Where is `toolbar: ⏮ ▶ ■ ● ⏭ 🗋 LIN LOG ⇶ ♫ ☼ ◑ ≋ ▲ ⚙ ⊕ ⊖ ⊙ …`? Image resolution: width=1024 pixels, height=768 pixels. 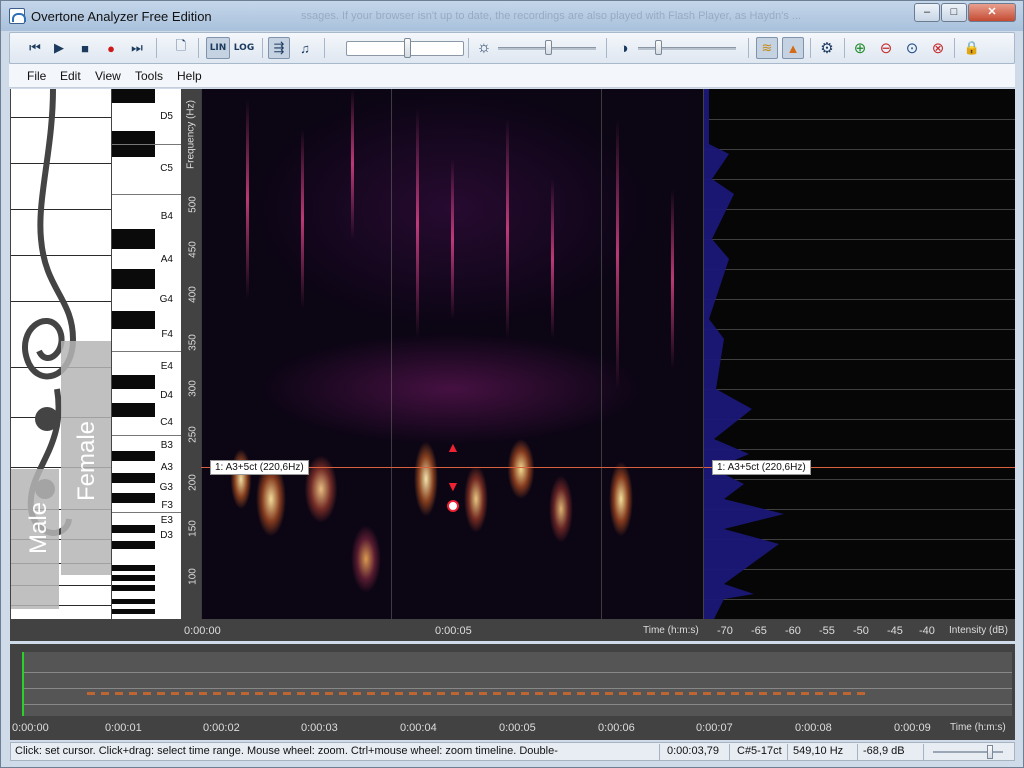 toolbar: ⏮ ▶ ■ ● ⏭ 🗋 LIN LOG ⇶ ♫ ☼ ◑ ≋ ▲ ⚙ ⊕ ⊖ ⊙ … is located at coordinates (512, 48).